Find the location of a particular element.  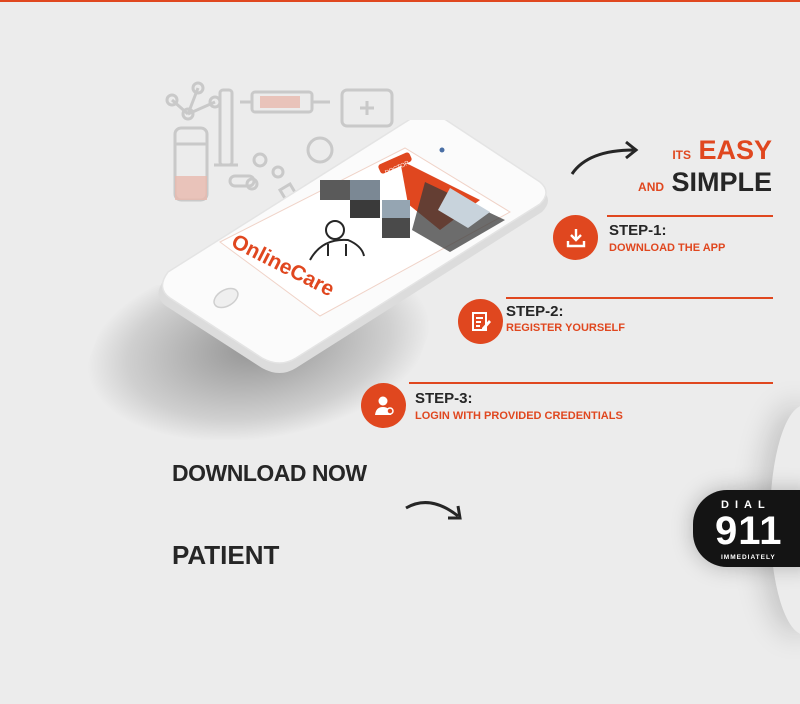

and-word: AND is located at coordinates (651, 187).